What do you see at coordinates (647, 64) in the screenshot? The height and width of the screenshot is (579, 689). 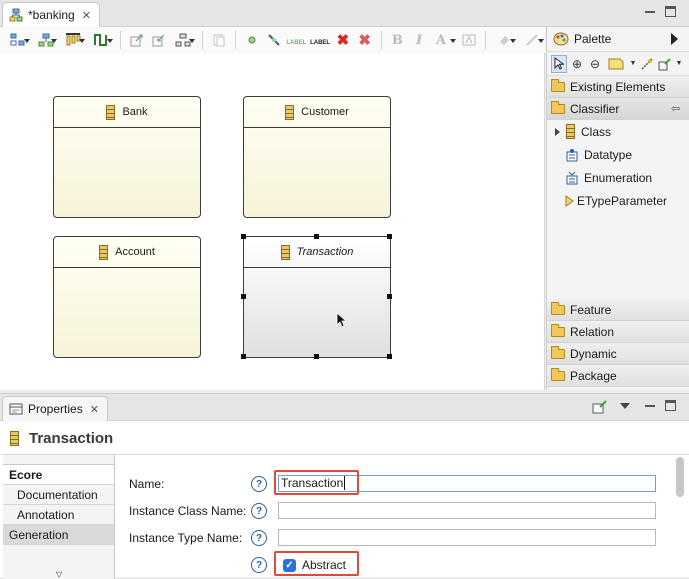 I see `note-attachment-tool` at bounding box center [647, 64].